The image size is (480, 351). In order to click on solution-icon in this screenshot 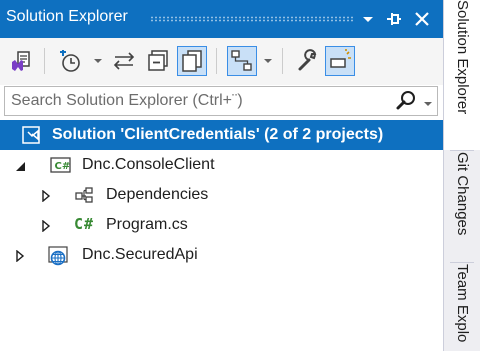, I will do `click(32, 135)`.